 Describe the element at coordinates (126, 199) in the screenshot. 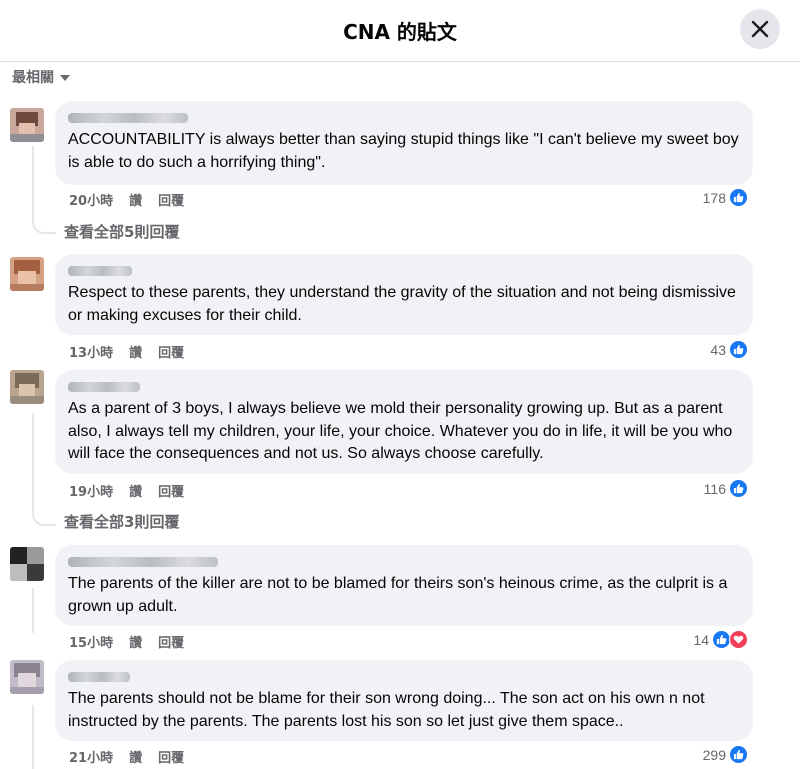

I see `comment-meta: 20小時 讚 回覆` at that location.